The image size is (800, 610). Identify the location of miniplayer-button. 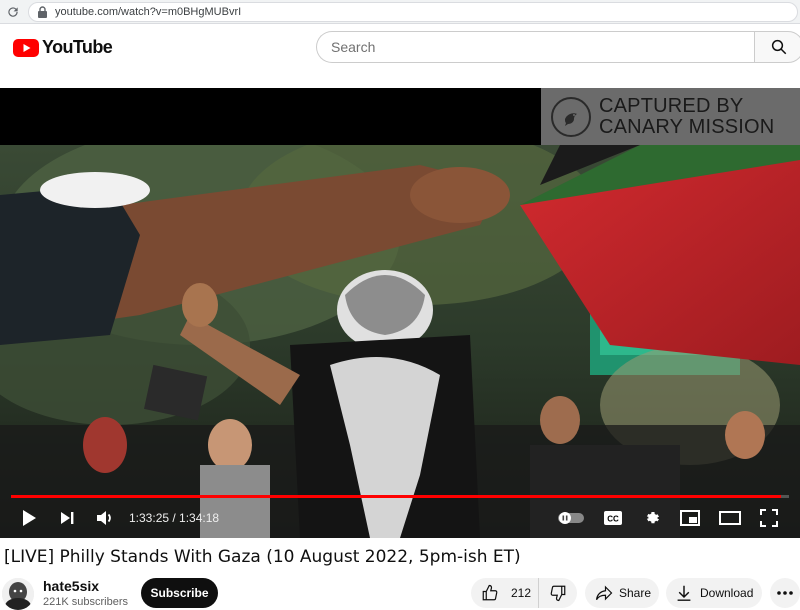
(690, 518).